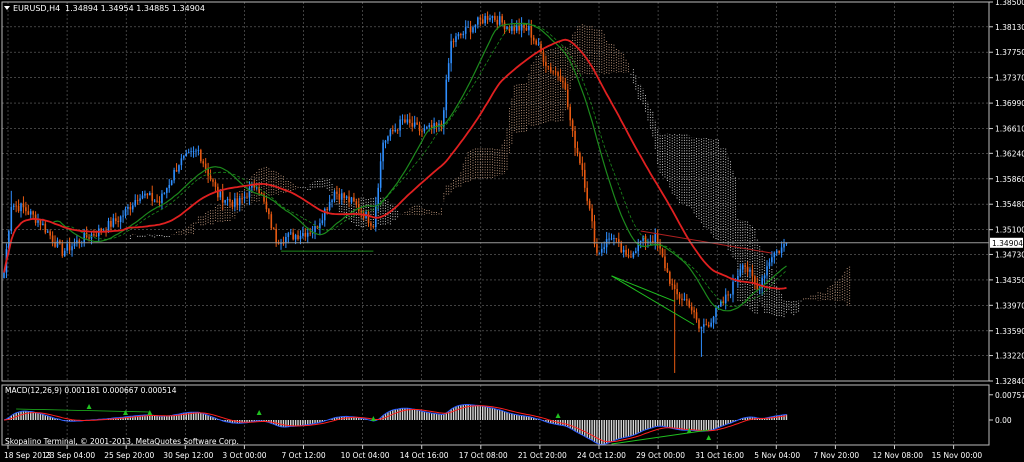 The image size is (1024, 462). Describe the element at coordinates (83, 410) in the screenshot. I see `macd-divergence-line` at that location.